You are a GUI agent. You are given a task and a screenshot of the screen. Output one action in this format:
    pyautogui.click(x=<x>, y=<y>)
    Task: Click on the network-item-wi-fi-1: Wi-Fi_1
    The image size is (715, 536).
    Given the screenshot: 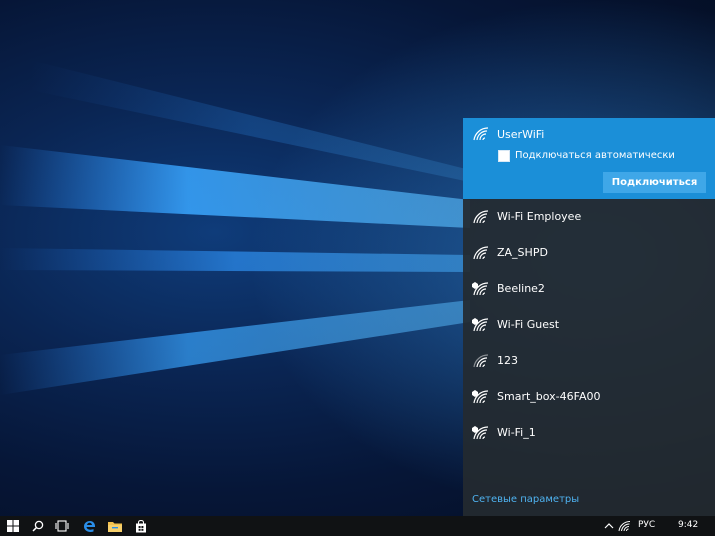 What is the action you would take?
    pyautogui.click(x=589, y=433)
    